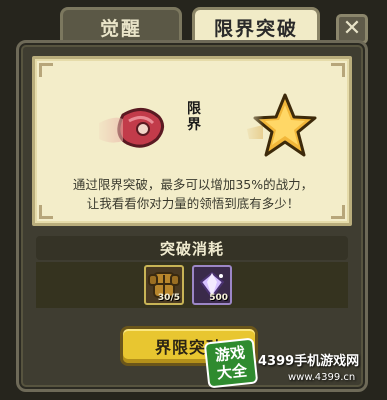 The height and width of the screenshot is (400, 387). I want to click on watermark-site-name: 4399手机游戏网, so click(309, 361).